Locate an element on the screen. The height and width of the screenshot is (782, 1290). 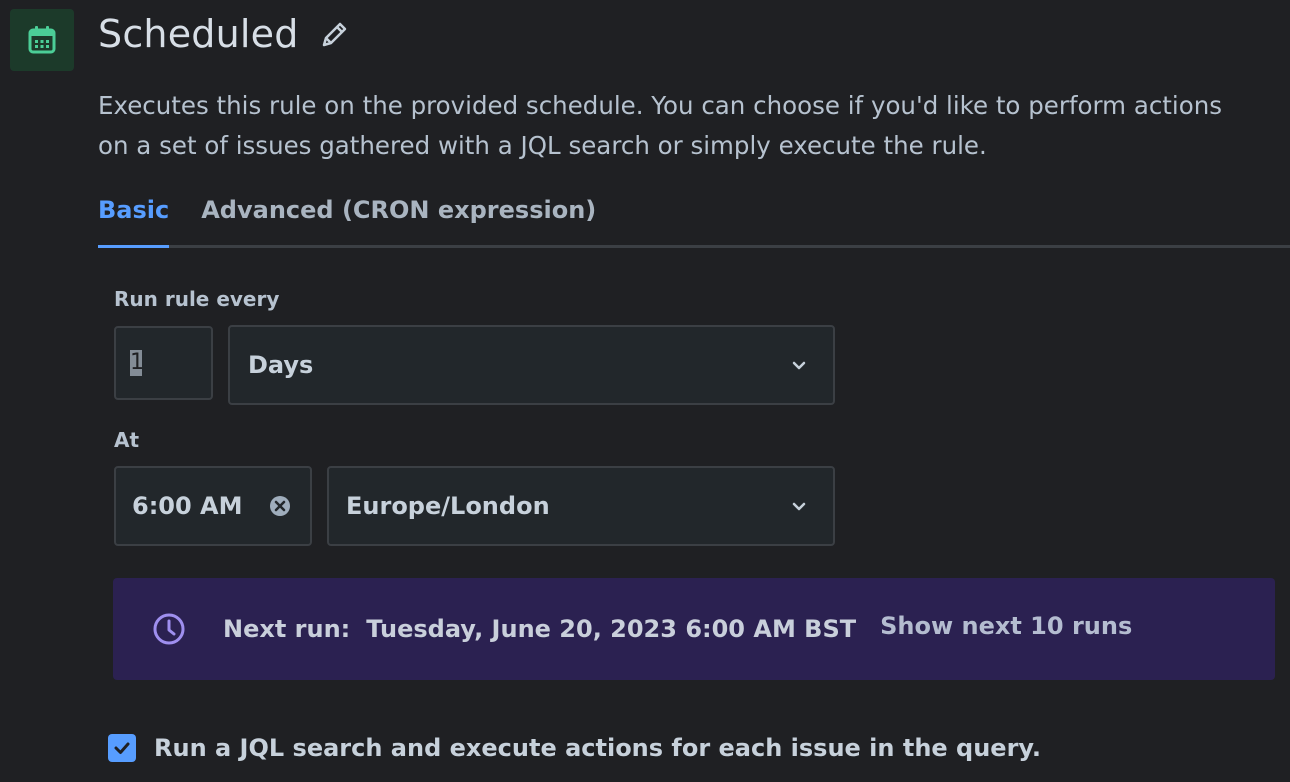
calendar-icon is located at coordinates (42, 40).